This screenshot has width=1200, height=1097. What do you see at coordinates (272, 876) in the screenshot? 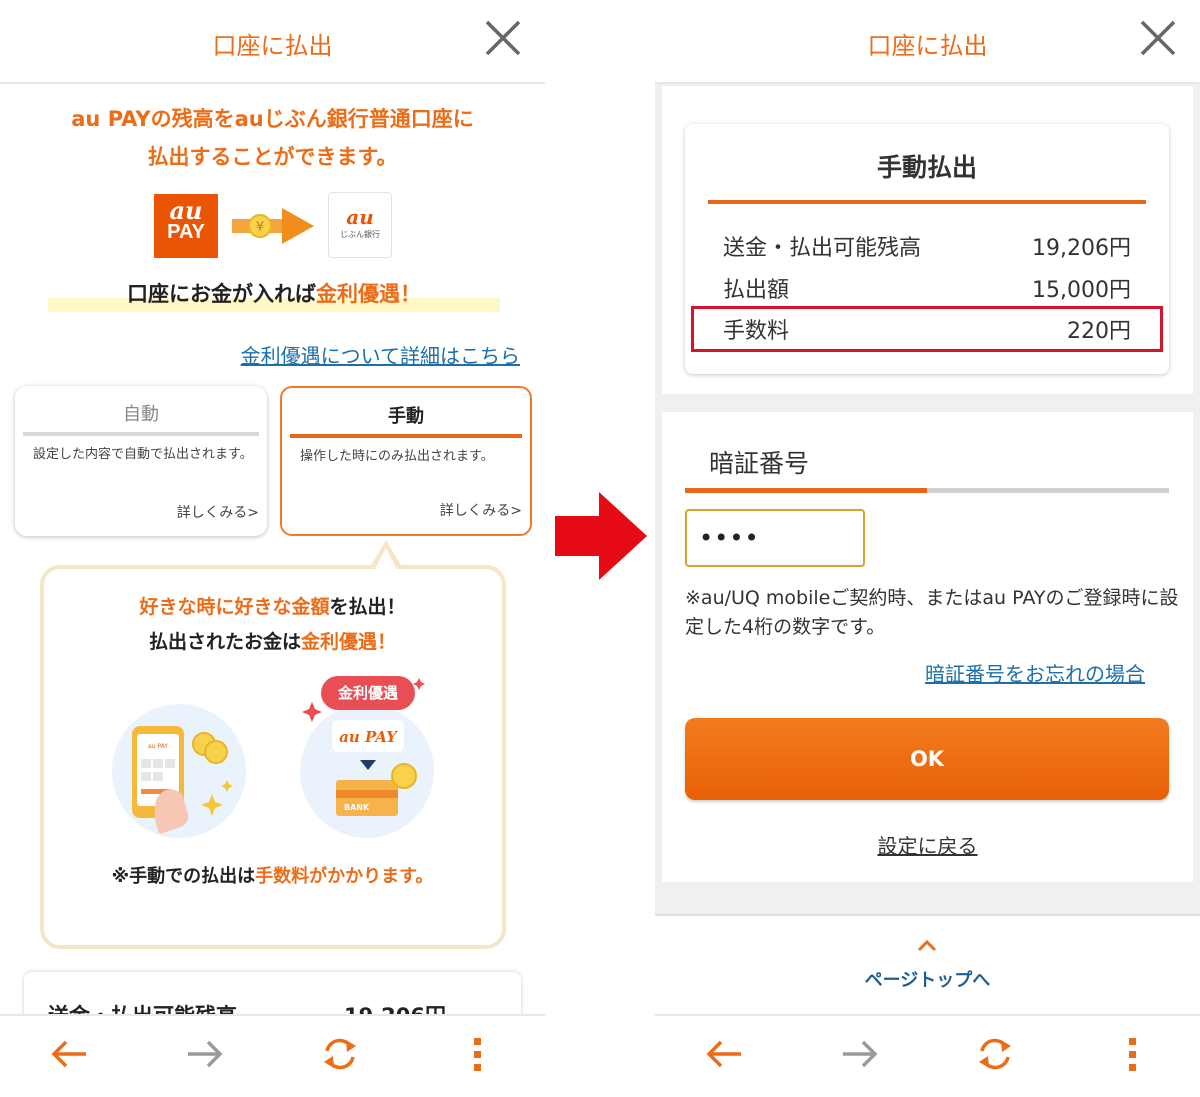
I see `fee-note: ※手動での払出は手数料がかかります。` at bounding box center [272, 876].